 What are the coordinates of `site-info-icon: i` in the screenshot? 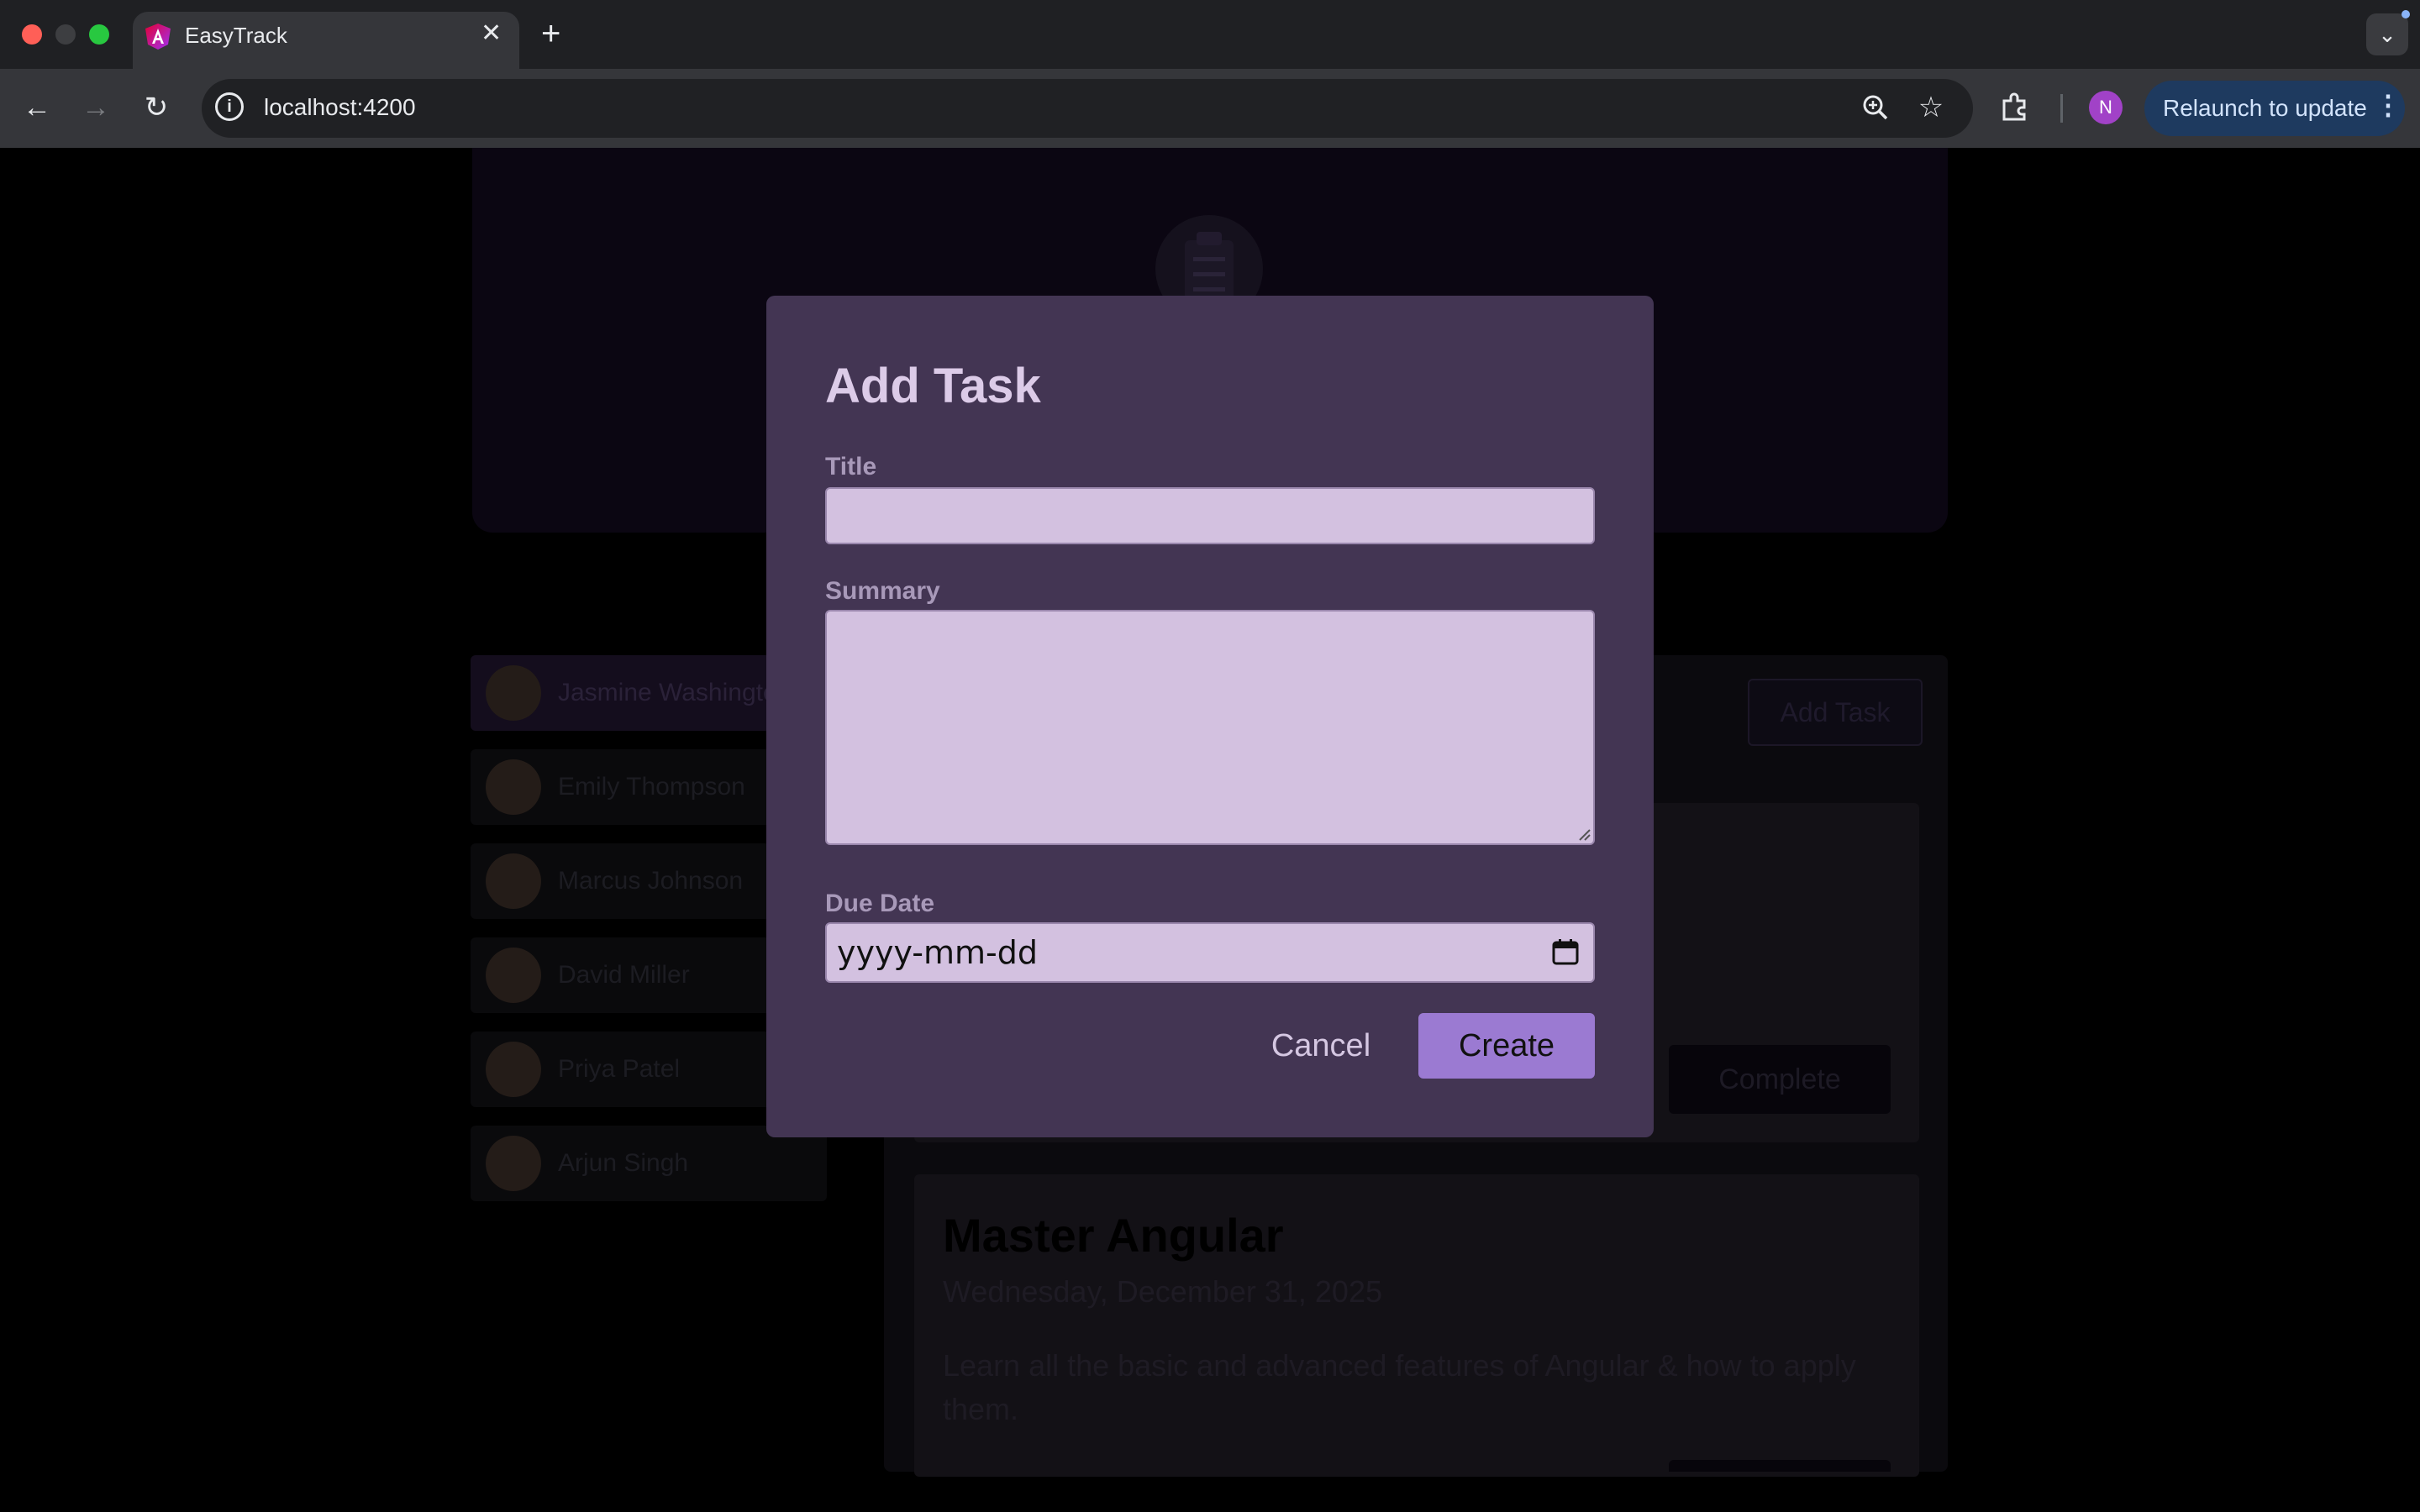 It's located at (229, 106).